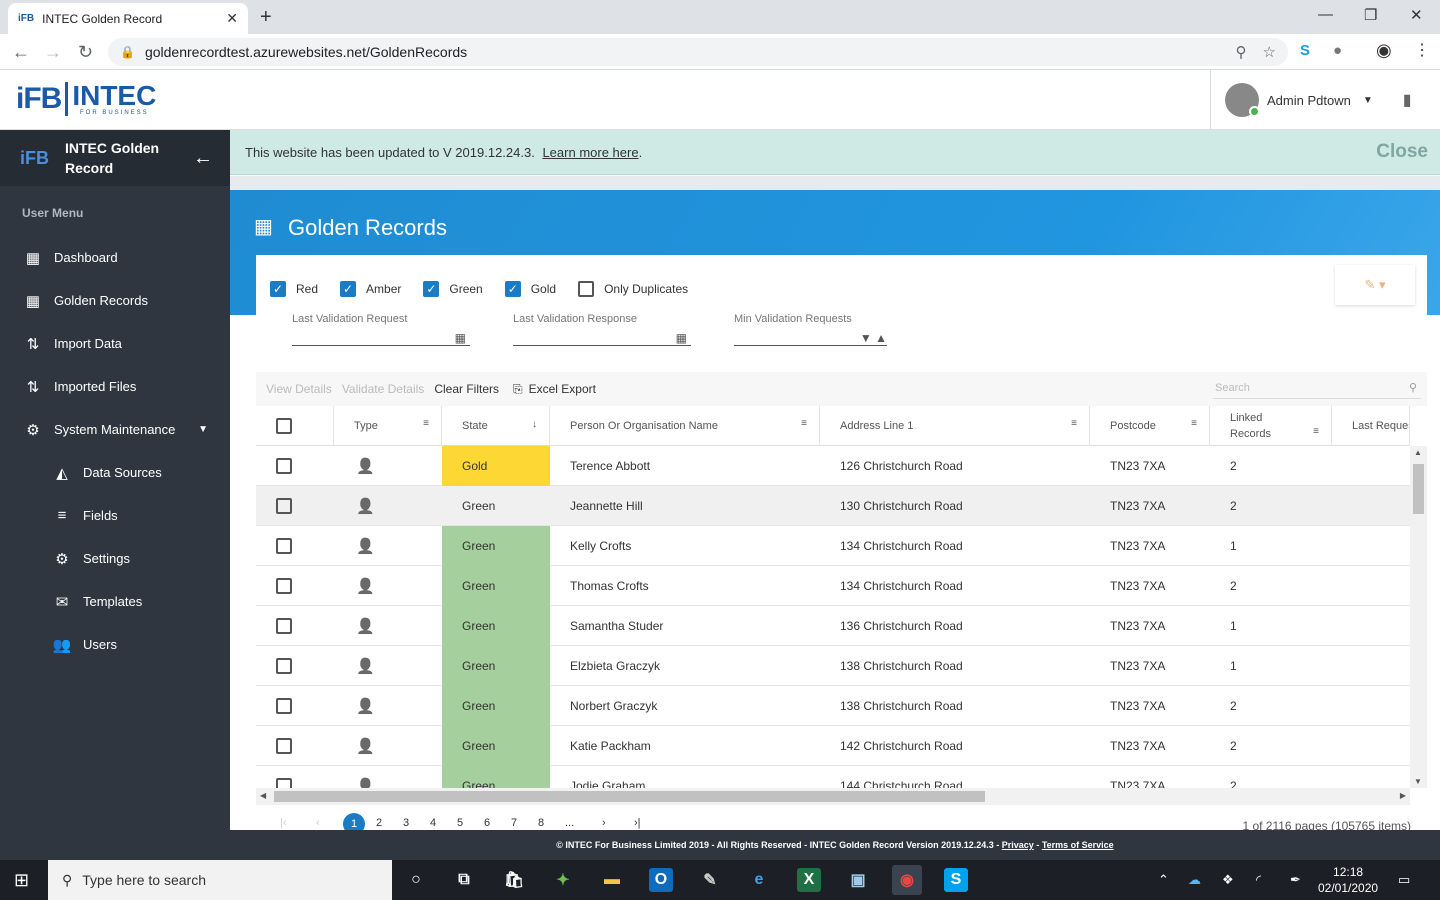  What do you see at coordinates (833, 796) in the screenshot?
I see `horizontal-scrollbar: ◀ ▶` at bounding box center [833, 796].